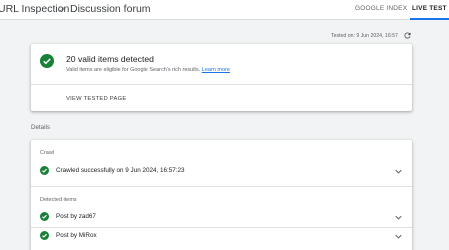  Describe the element at coordinates (216, 70) in the screenshot. I see `learn-more-link: Learn more` at that location.